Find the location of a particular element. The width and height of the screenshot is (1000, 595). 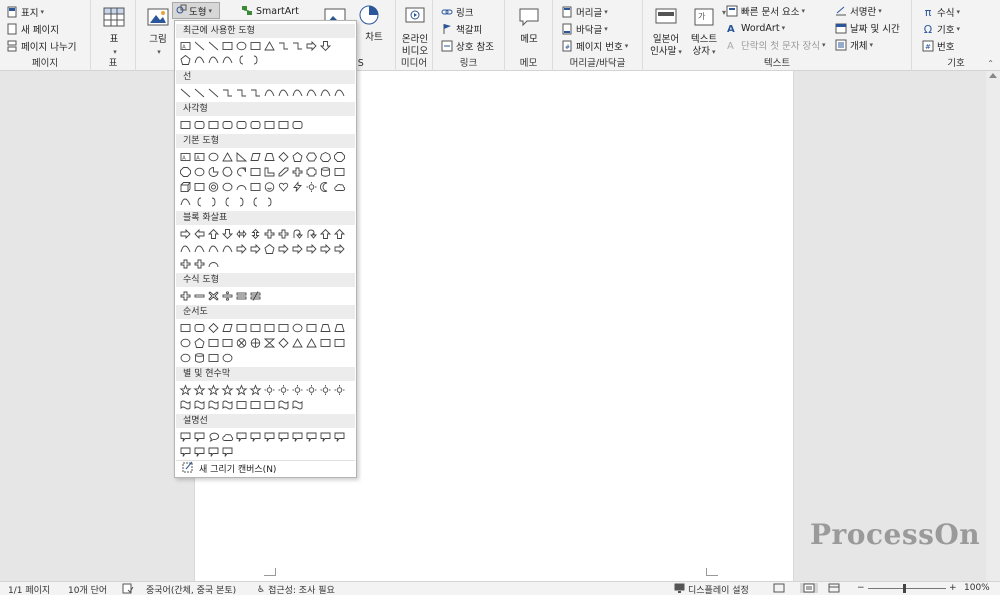

collapse-ribbon-chevron-icon: ⌃ is located at coordinates (990, 63).